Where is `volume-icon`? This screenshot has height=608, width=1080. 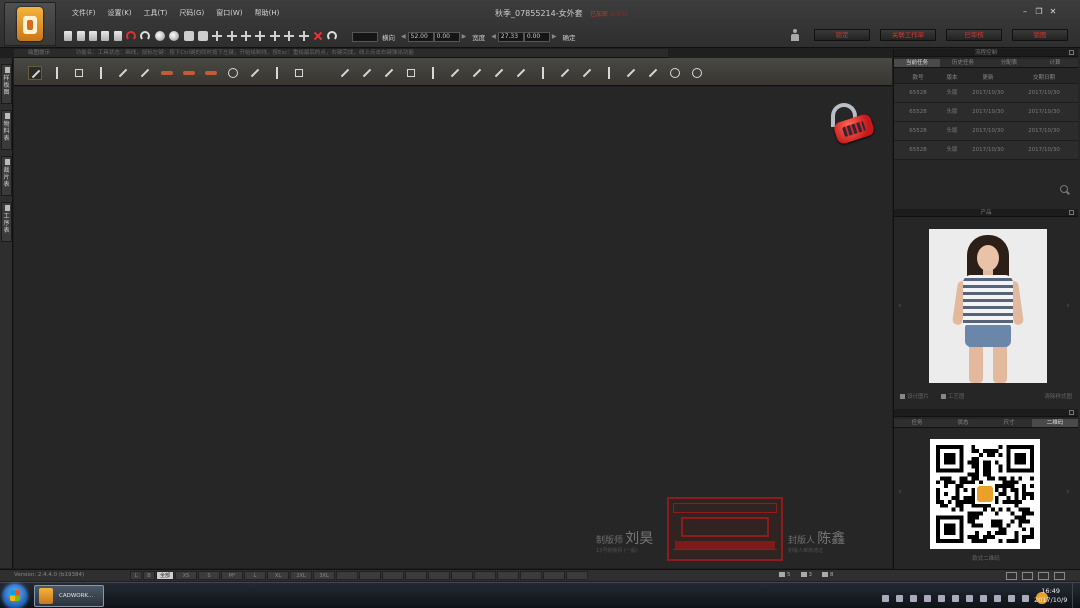
volume-icon is located at coordinates (997, 598).